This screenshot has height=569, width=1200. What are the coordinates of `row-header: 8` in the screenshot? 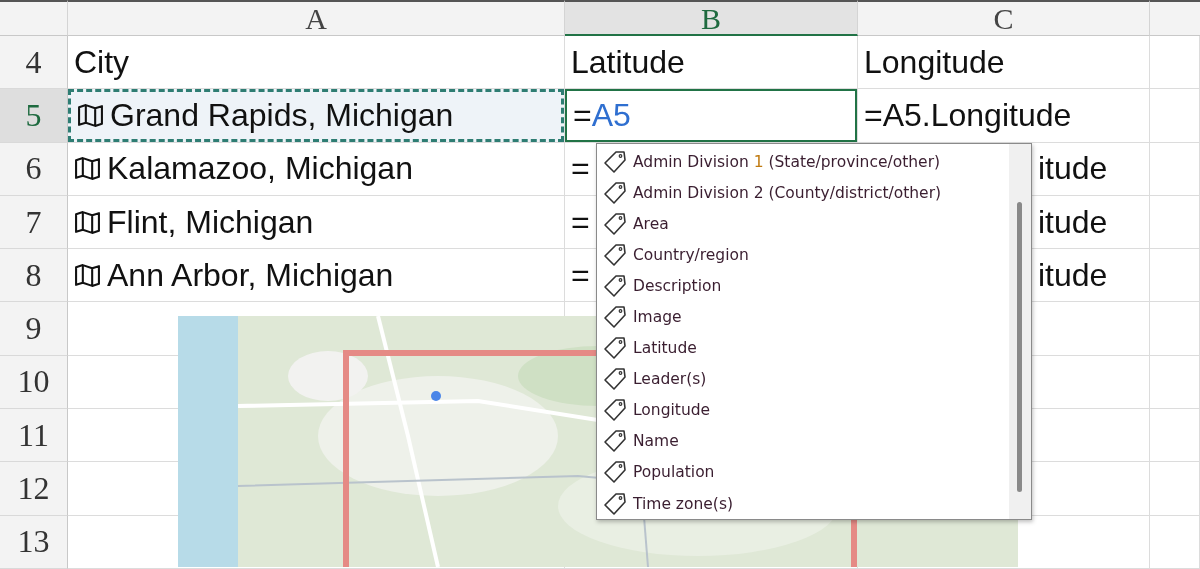 It's located at (34, 276).